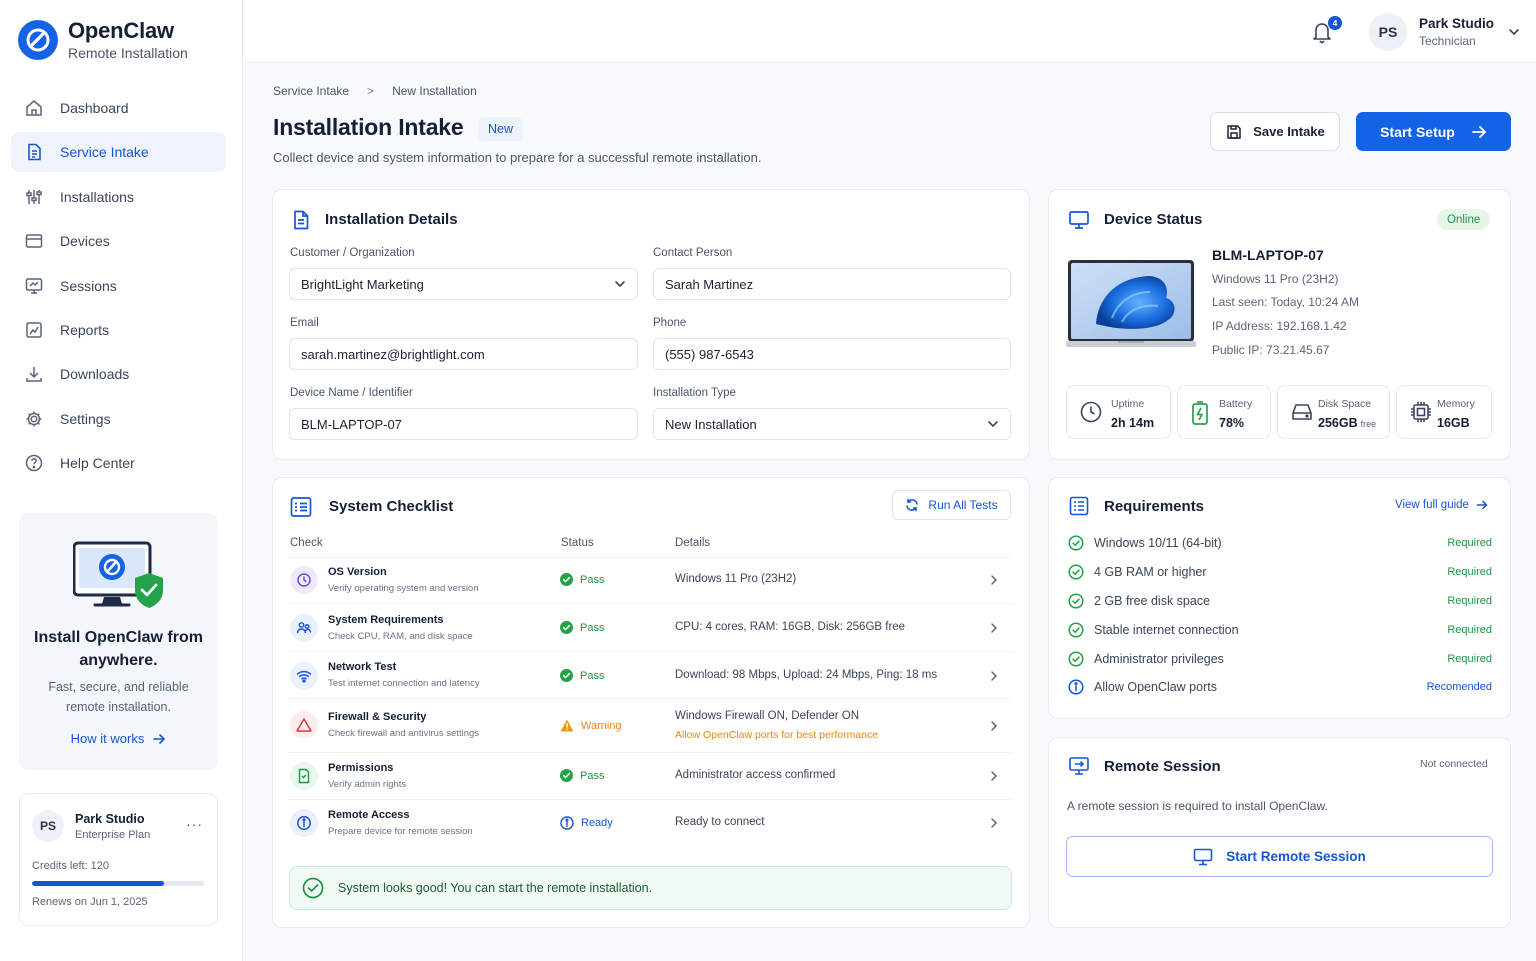 The height and width of the screenshot is (961, 1536). I want to click on chevron-down-icon, so click(1514, 32).